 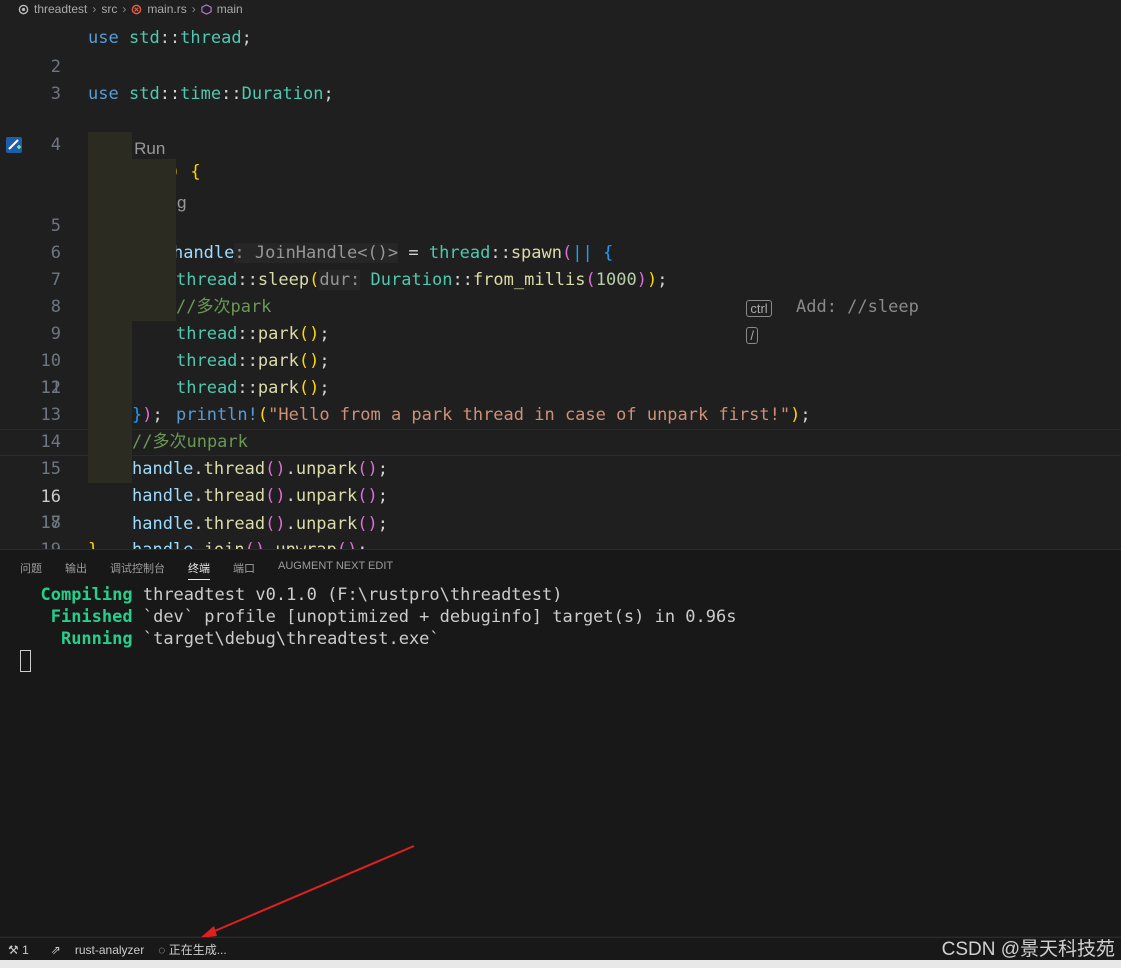 I want to click on tab-terminal: 终端, so click(x=199, y=570).